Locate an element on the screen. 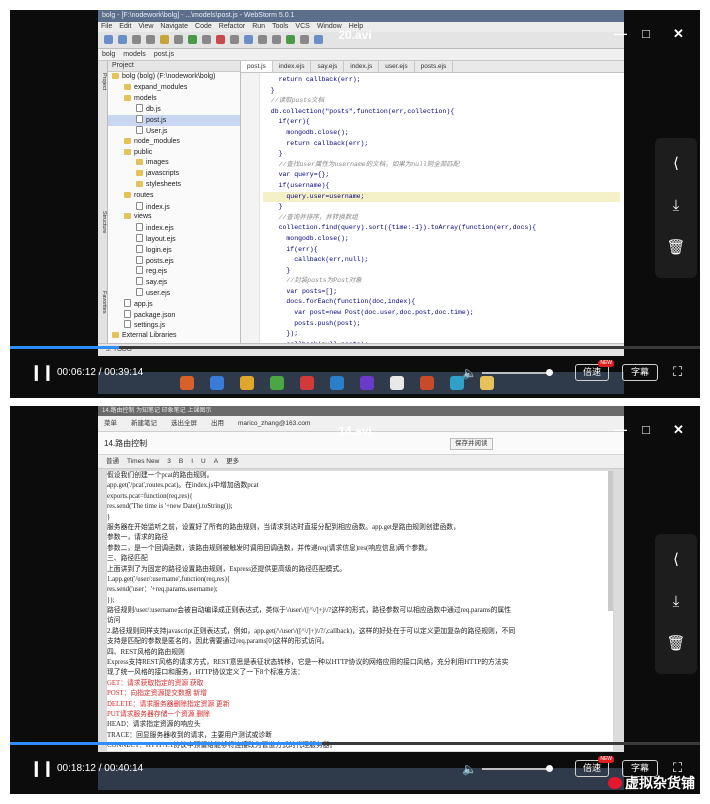  subtitle-button: 字幕 is located at coordinates (640, 372).